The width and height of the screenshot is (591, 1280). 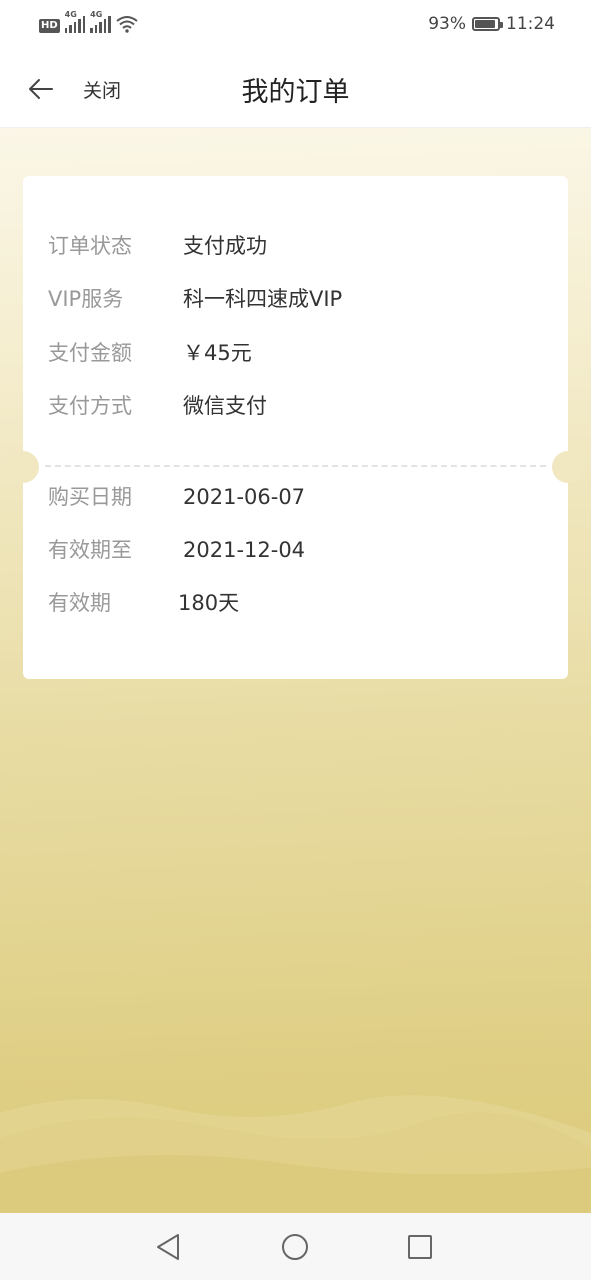 I want to click on status-left-icons: HD 4G 4G, so click(x=88, y=23).